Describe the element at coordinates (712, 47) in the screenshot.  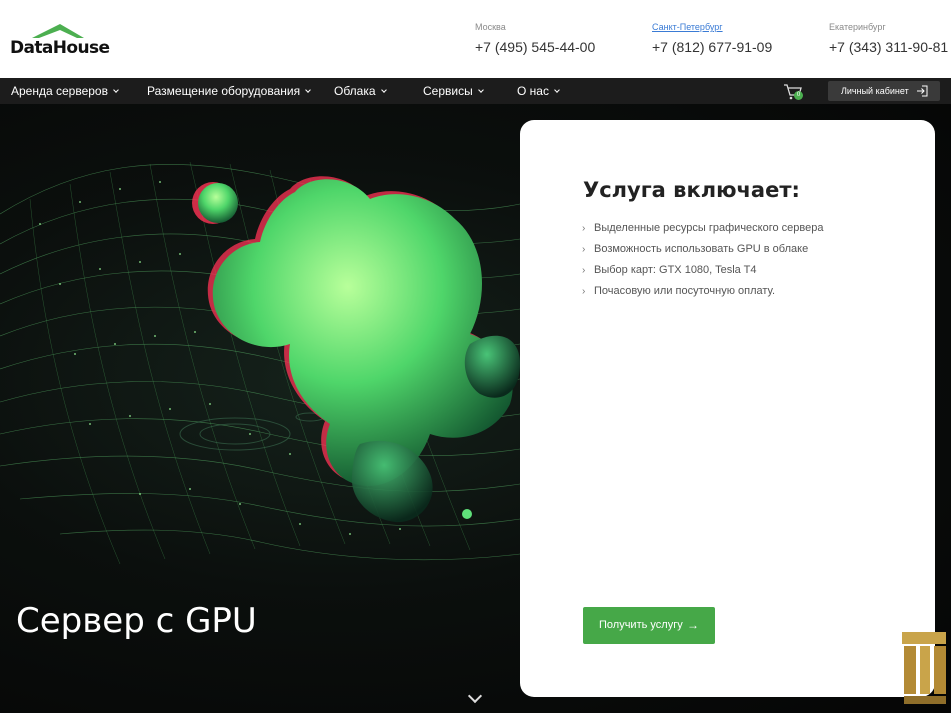
I see `phone-spb: +7 (812) 677-91-09` at that location.